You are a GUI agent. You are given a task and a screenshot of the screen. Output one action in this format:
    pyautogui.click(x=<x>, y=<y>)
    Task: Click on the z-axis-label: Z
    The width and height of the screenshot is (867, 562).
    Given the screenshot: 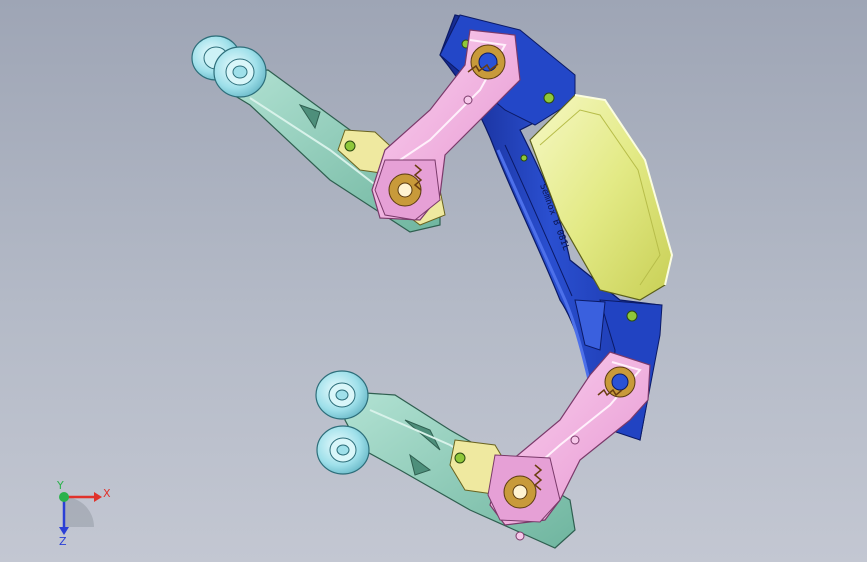 What is the action you would take?
    pyautogui.click(x=63, y=541)
    